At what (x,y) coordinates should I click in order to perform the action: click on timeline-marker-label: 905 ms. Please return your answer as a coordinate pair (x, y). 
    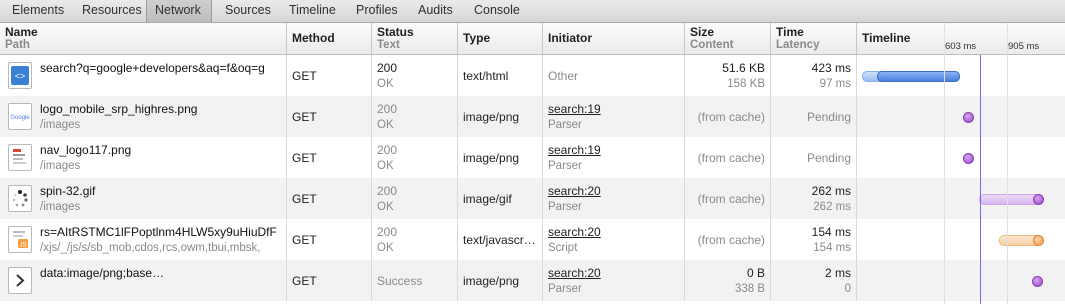
    Looking at the image, I should click on (1024, 46).